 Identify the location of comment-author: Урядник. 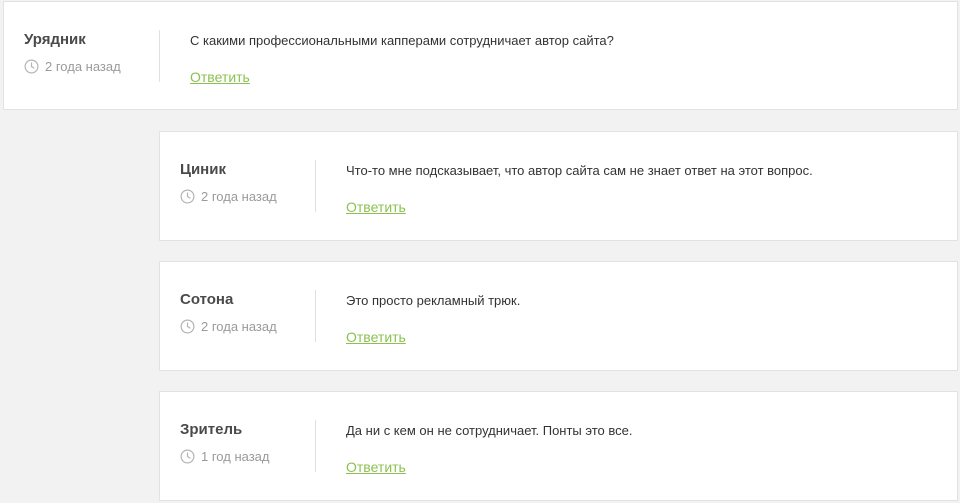
(55, 39).